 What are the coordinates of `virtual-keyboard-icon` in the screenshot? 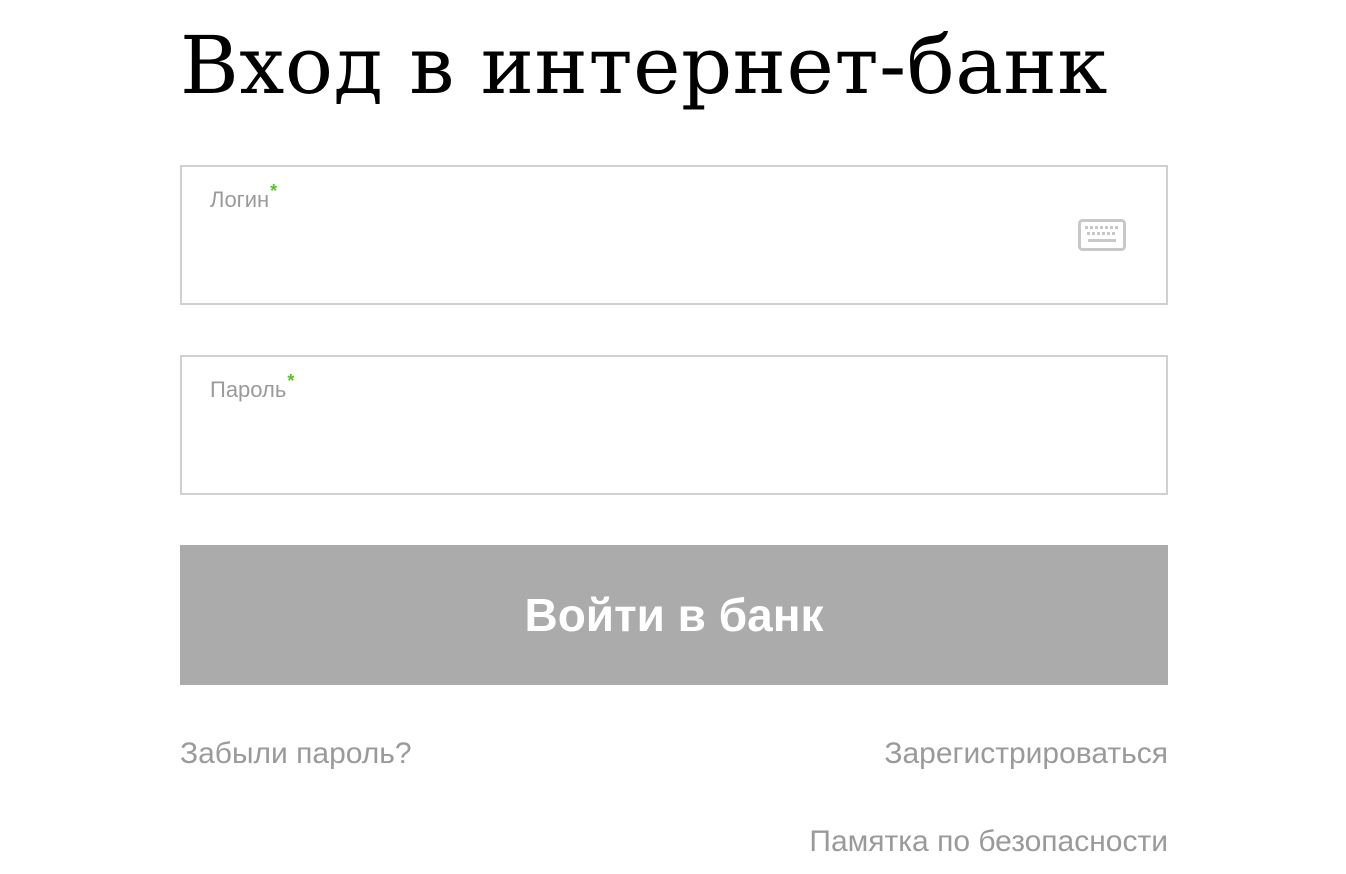 It's located at (1102, 235).